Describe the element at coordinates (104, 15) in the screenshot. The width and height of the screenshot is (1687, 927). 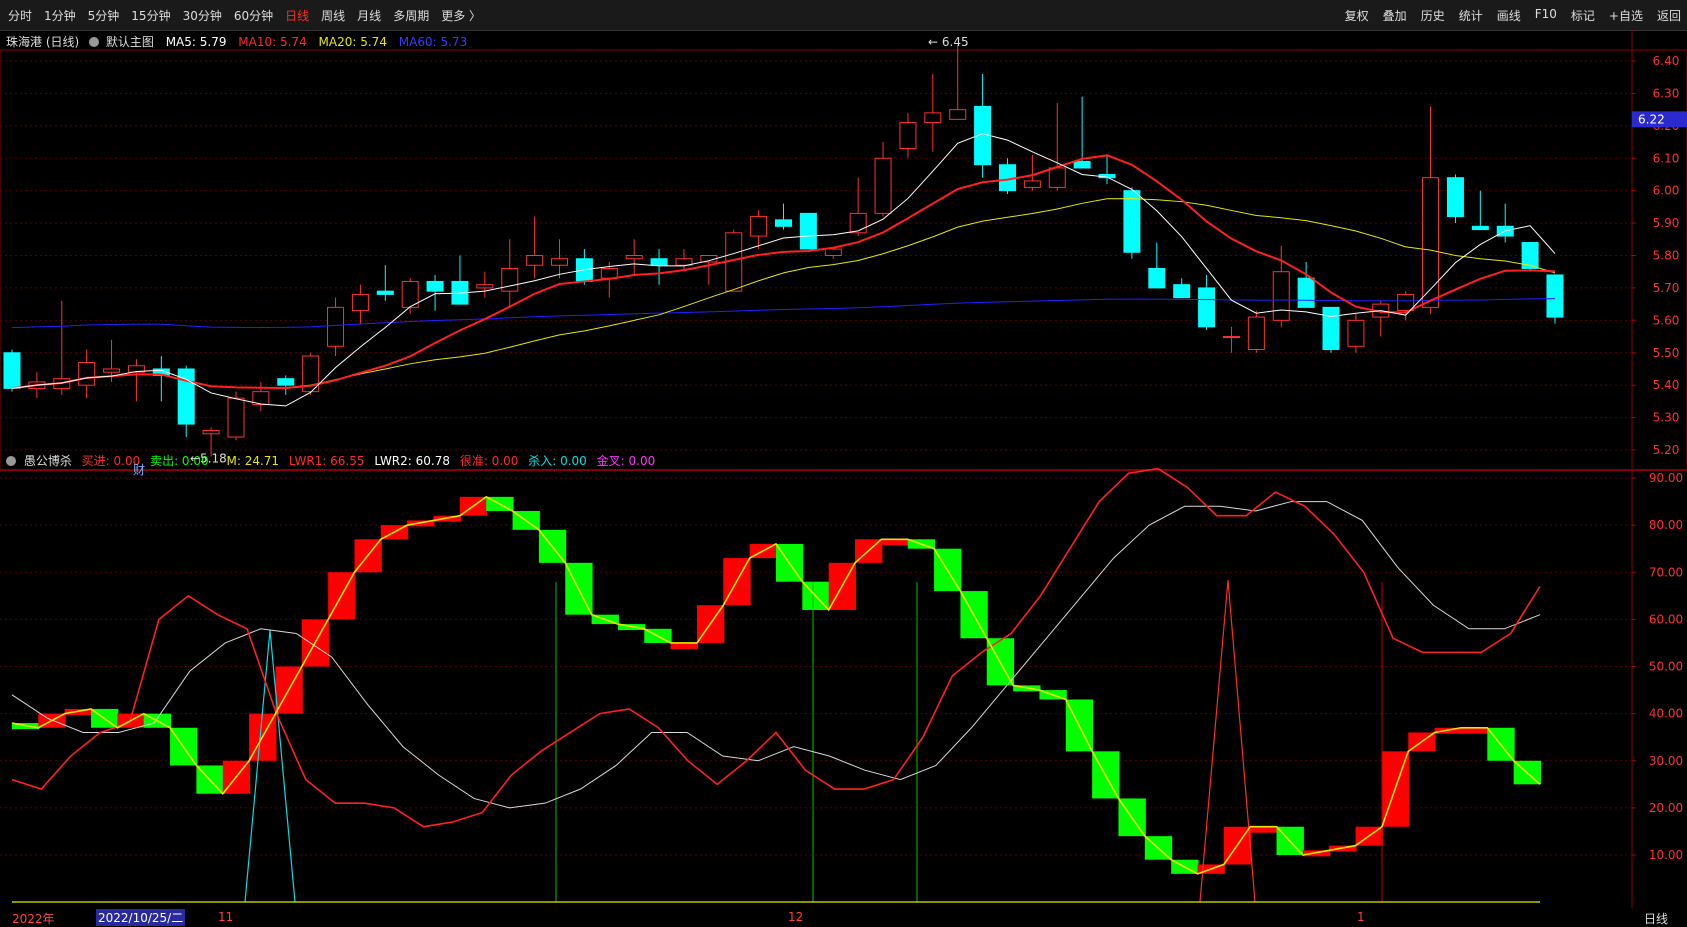
I see `period-tab-2: 5分钟` at that location.